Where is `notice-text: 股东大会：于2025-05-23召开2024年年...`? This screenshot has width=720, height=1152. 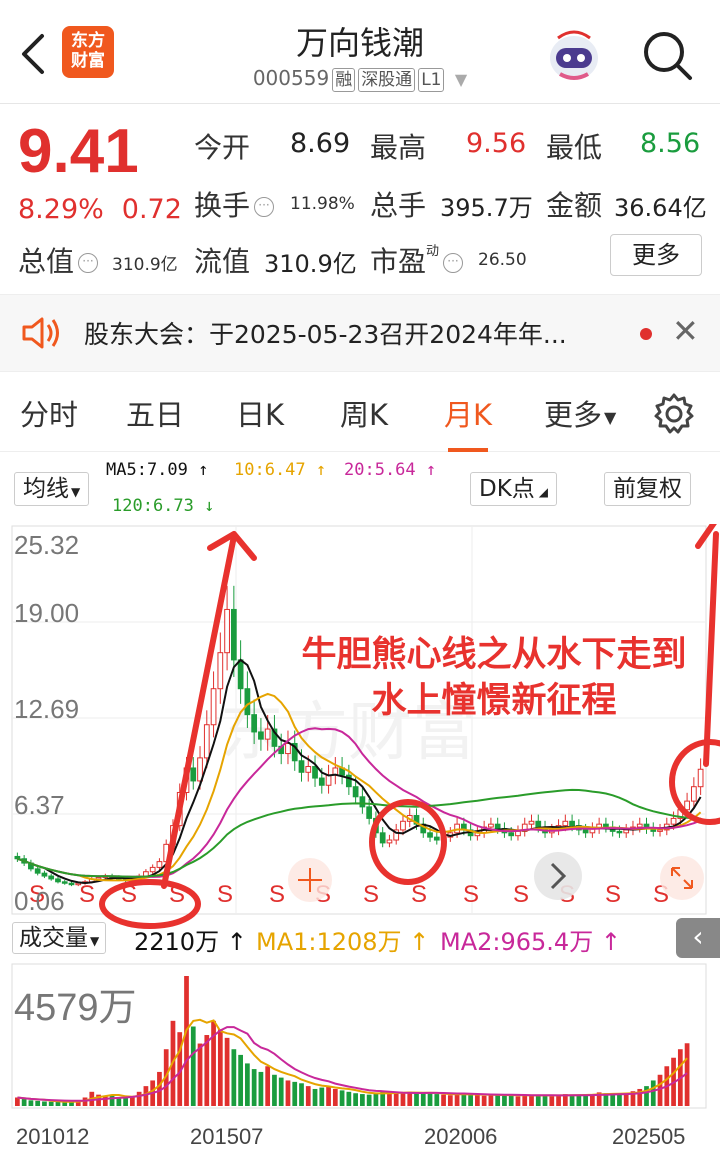 notice-text: 股东大会：于2025-05-23召开2024年年... is located at coordinates (325, 334).